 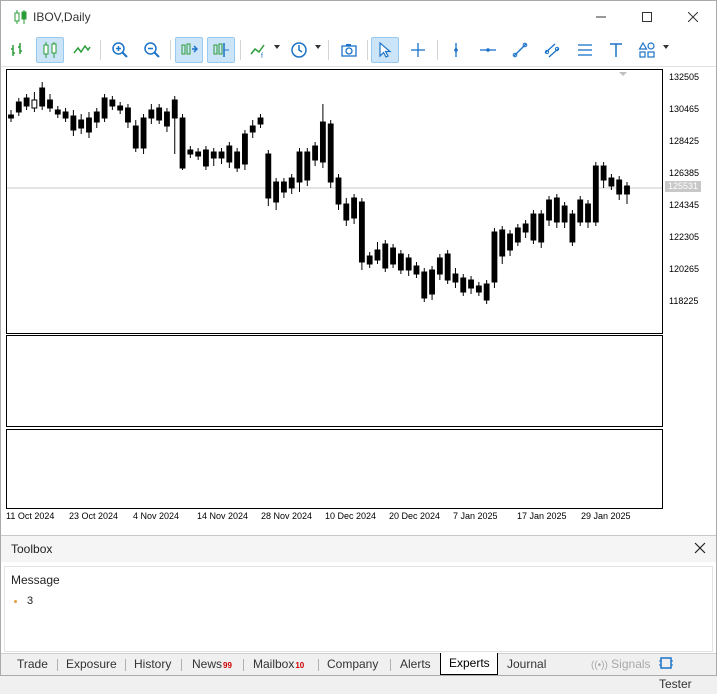 I want to click on toolbox-header: Toolbox, so click(x=358, y=549).